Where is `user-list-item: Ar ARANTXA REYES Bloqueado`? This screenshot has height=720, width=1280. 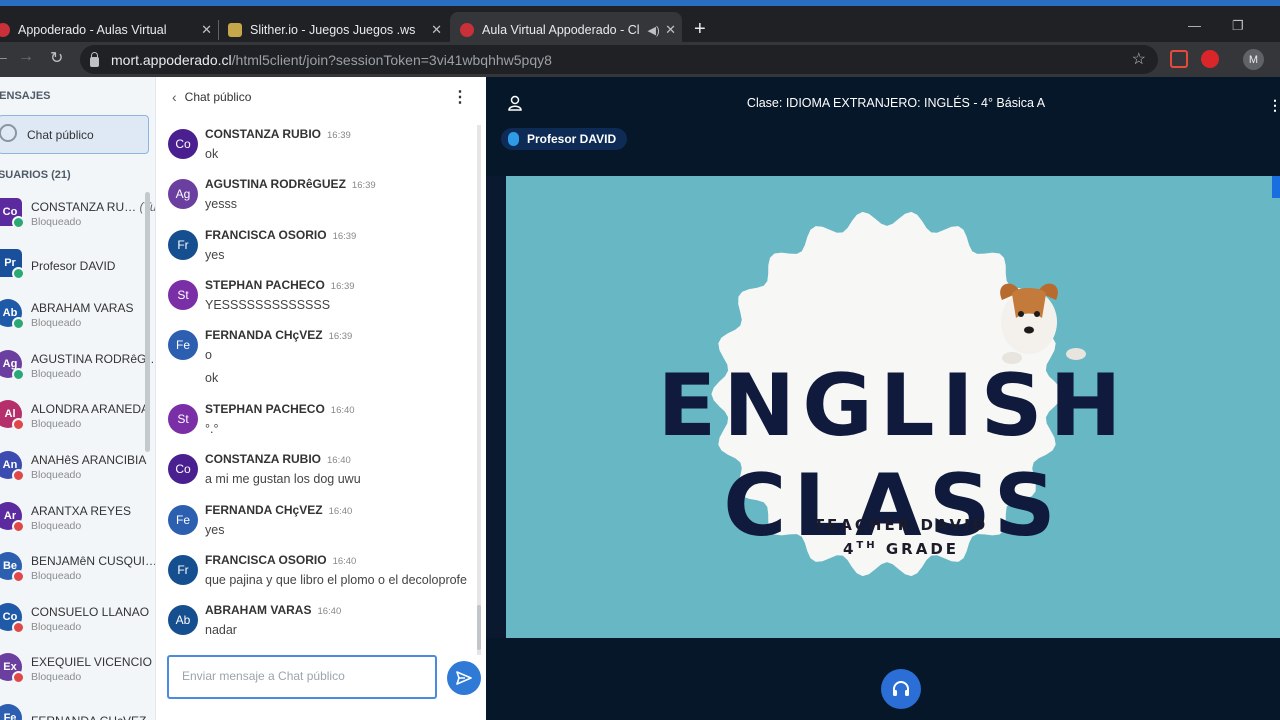
user-list-item: Ar ARANTXA REYES Bloqueado is located at coordinates (77, 519).